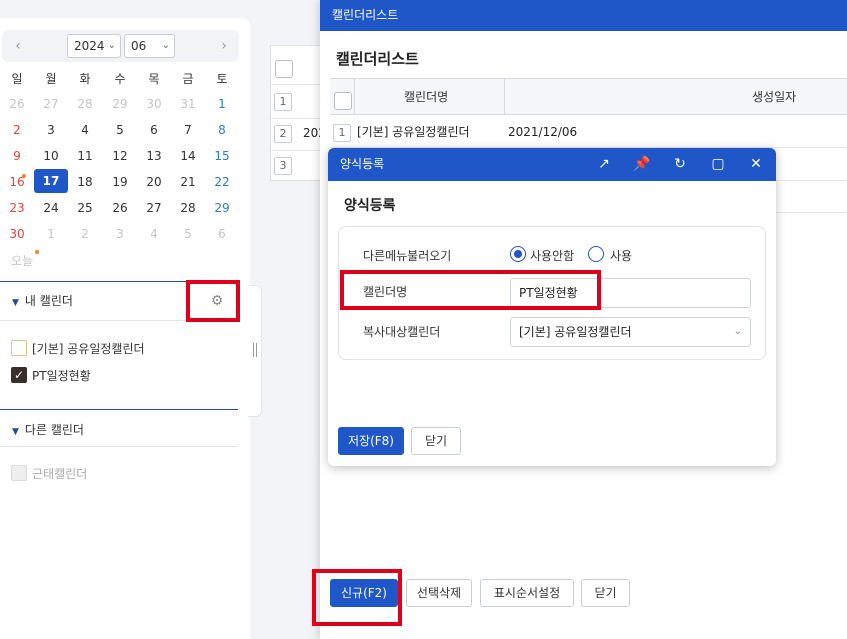  I want to click on row-number: 3, so click(283, 166).